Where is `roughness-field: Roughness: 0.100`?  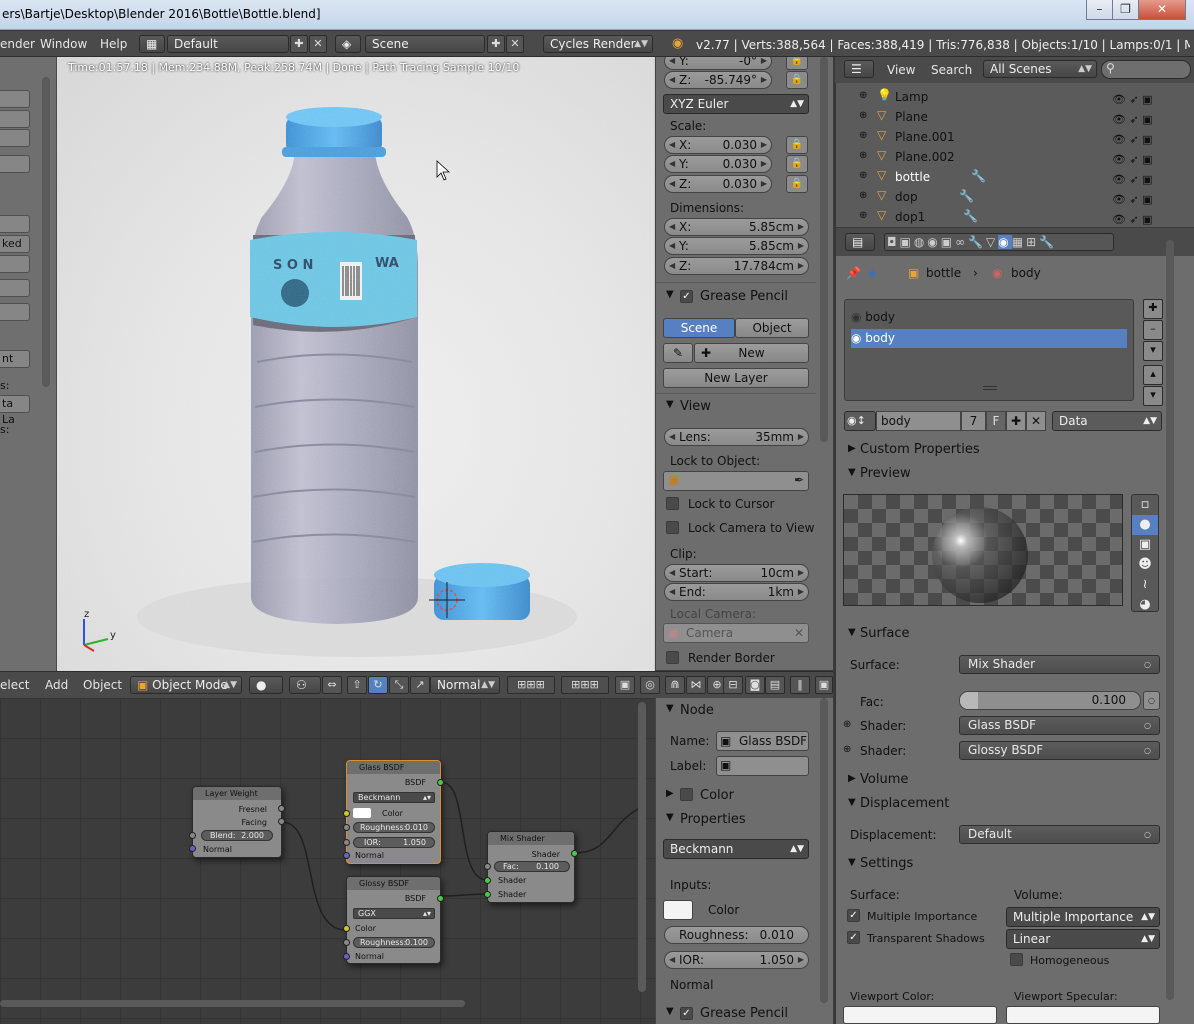 roughness-field: Roughness: 0.100 is located at coordinates (394, 942).